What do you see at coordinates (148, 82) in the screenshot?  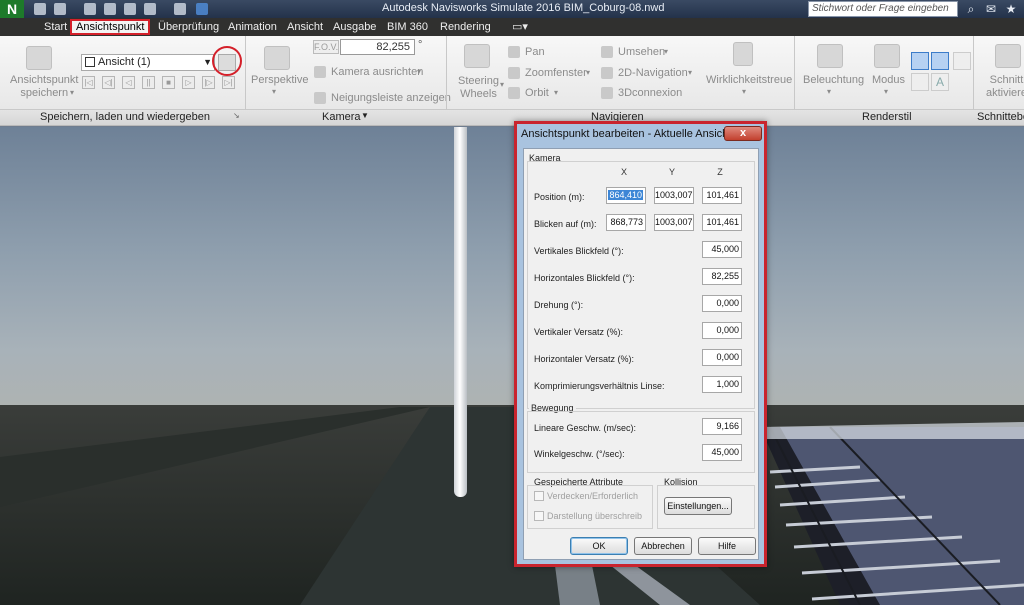 I see `pause-icon: ||` at bounding box center [148, 82].